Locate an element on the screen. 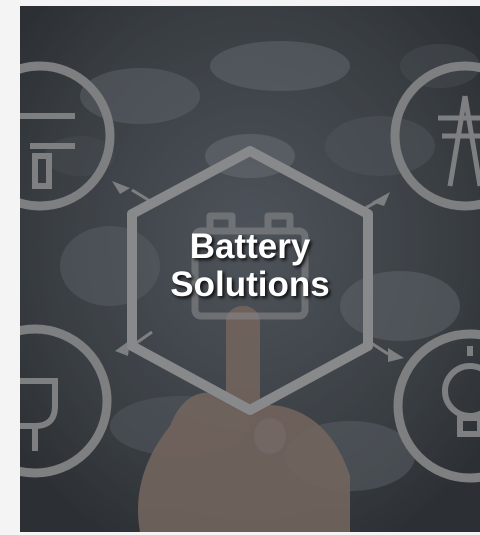 This screenshot has height=535, width=480. hero-title: Battery Solutions is located at coordinates (250, 266).